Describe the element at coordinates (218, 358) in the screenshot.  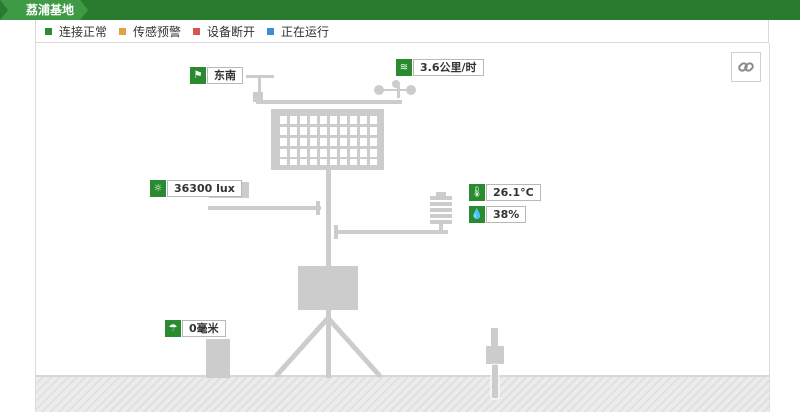
I see `rain-gauge-body` at that location.